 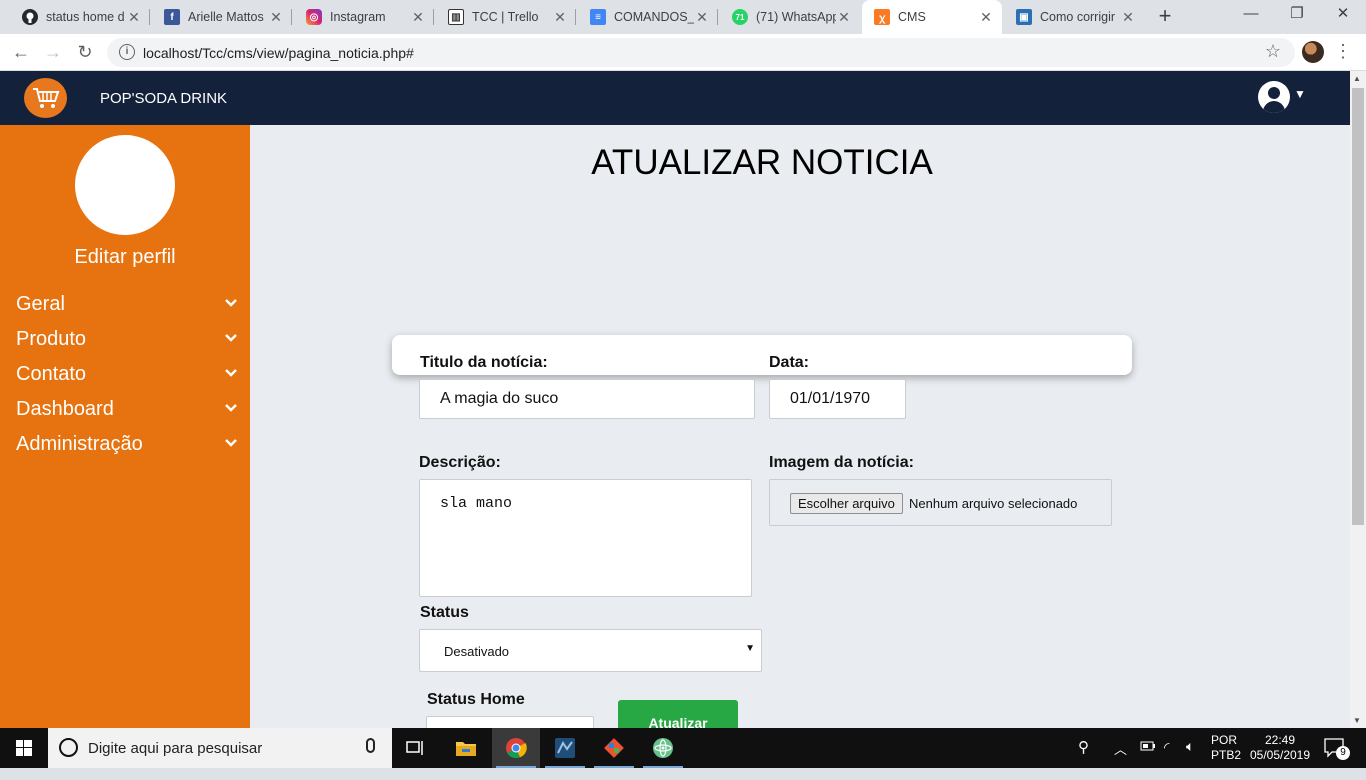 I want to click on people-icon: ⚲, so click(x=1083, y=758).